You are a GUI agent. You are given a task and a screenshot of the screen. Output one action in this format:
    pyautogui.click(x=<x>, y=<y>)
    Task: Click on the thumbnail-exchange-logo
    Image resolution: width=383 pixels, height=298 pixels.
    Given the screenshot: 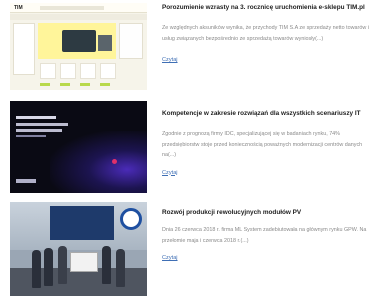 What is the action you would take?
    pyautogui.click(x=131, y=219)
    